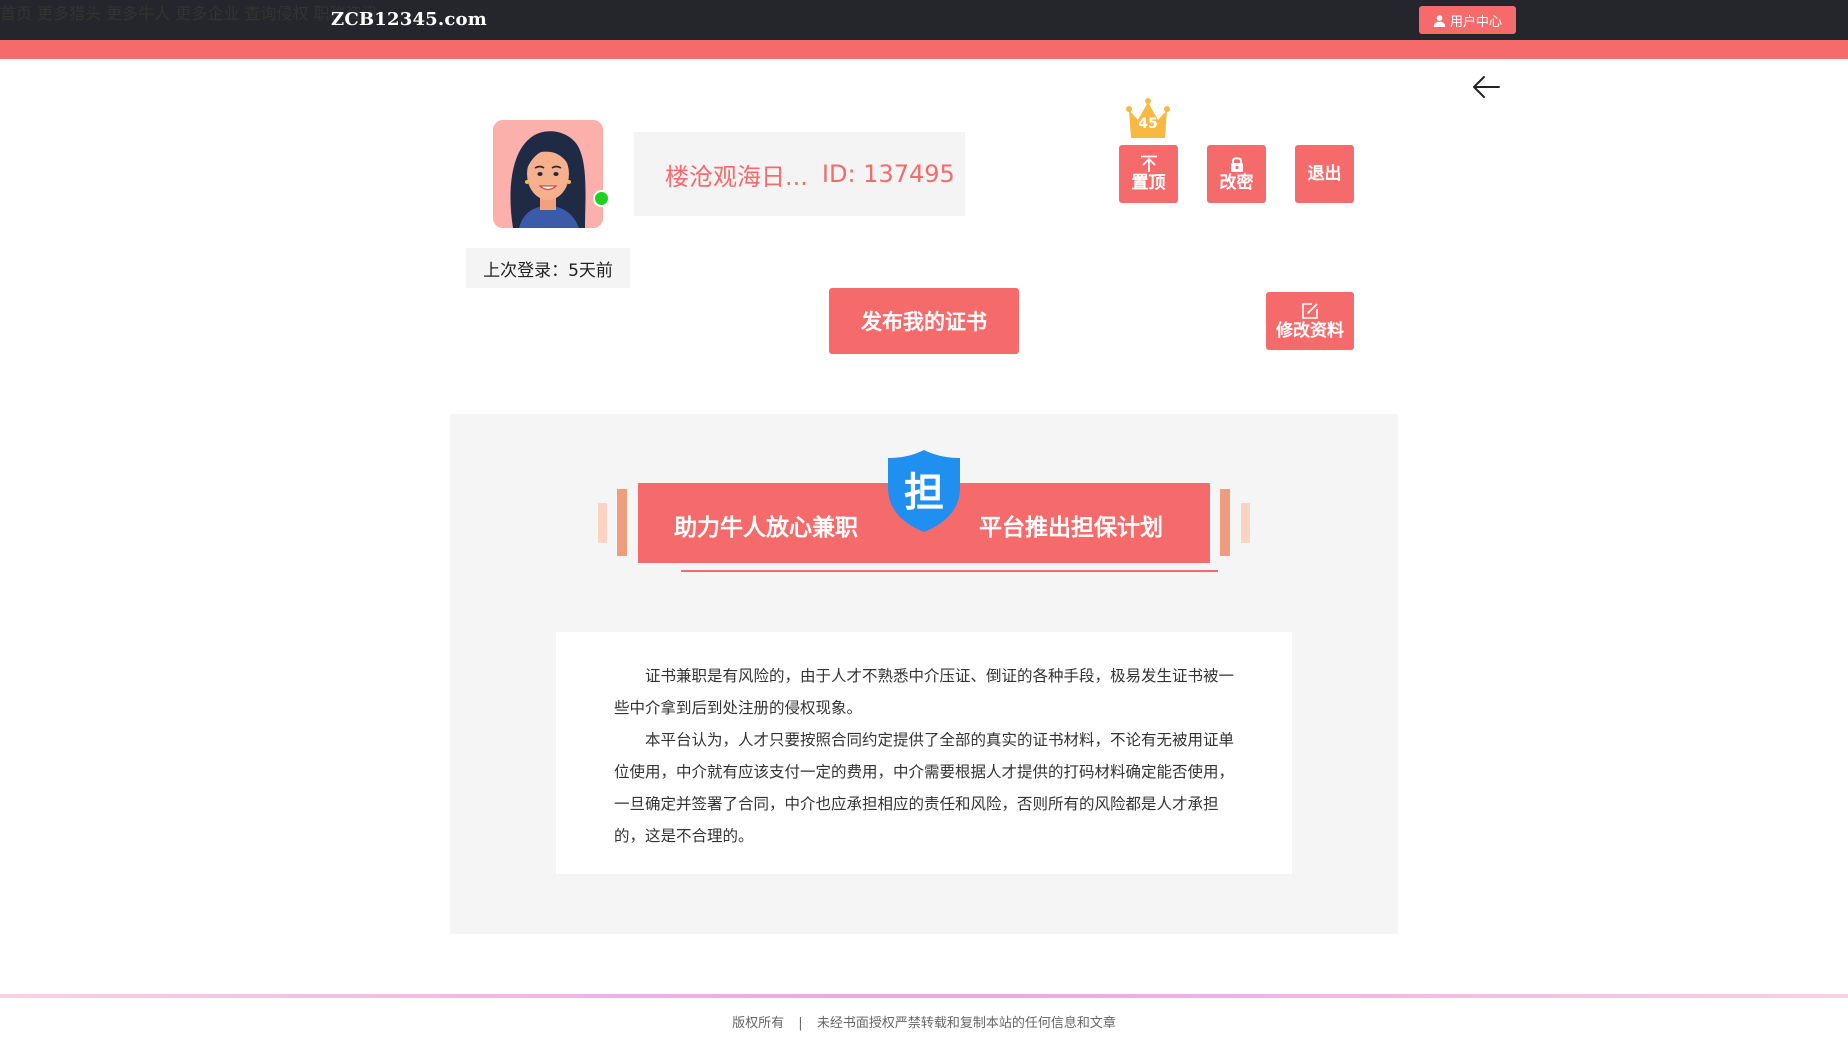 The height and width of the screenshot is (1044, 1848). I want to click on banner-deco-left-inner, so click(622, 522).